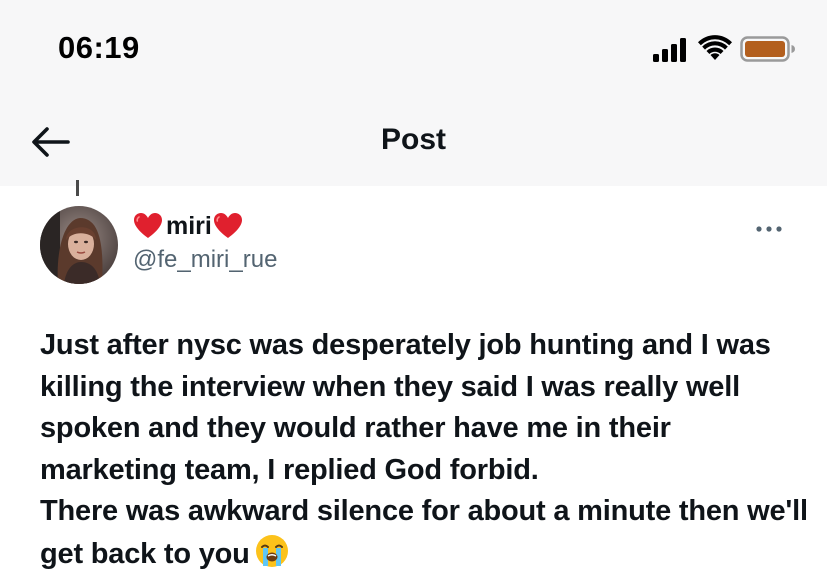 Image resolution: width=827 pixels, height=580 pixels. What do you see at coordinates (189, 225) in the screenshot?
I see `display-name-text: miri` at bounding box center [189, 225].